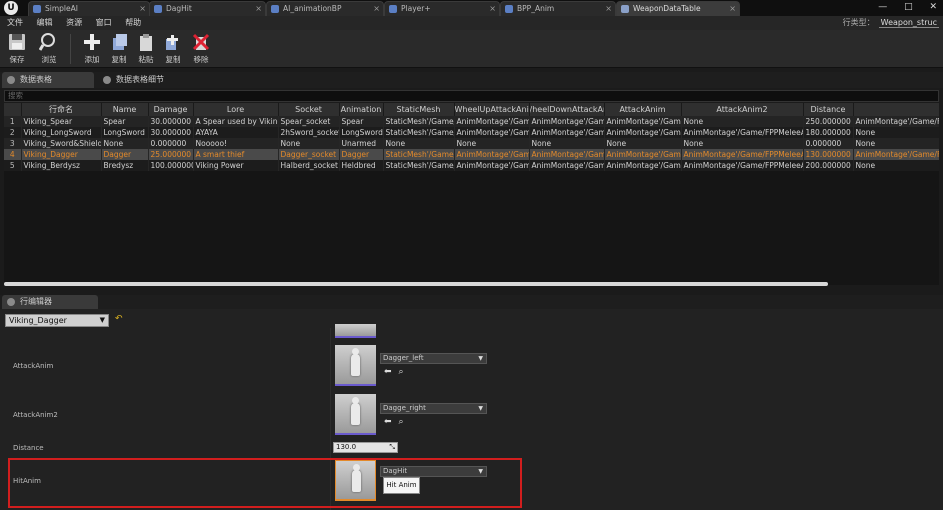  Describe the element at coordinates (355, 480) in the screenshot. I see `anim-thumbnail-hitanim` at that location.